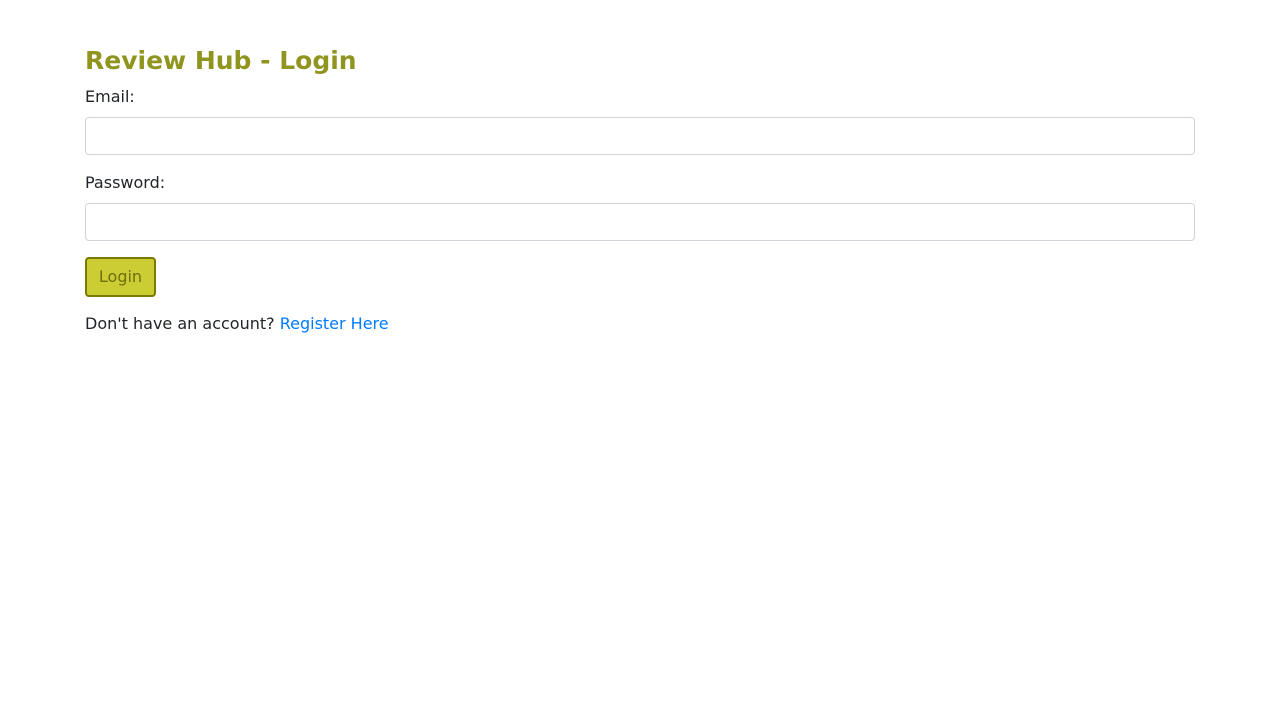 The width and height of the screenshot is (1280, 720). What do you see at coordinates (640, 136) in the screenshot?
I see `email-input` at bounding box center [640, 136].